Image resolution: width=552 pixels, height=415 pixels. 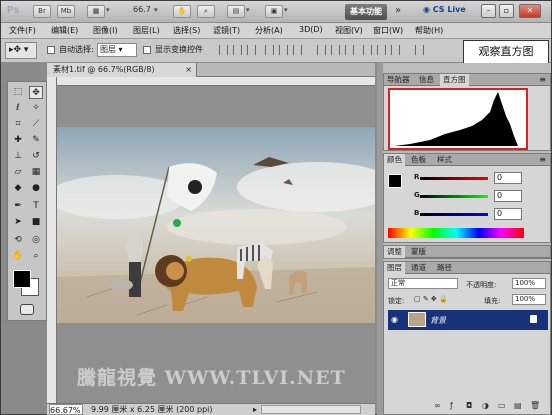 What do you see at coordinates (396, 319) in the screenshot?
I see `layer-visibility-eye-icon: ◉` at bounding box center [396, 319].